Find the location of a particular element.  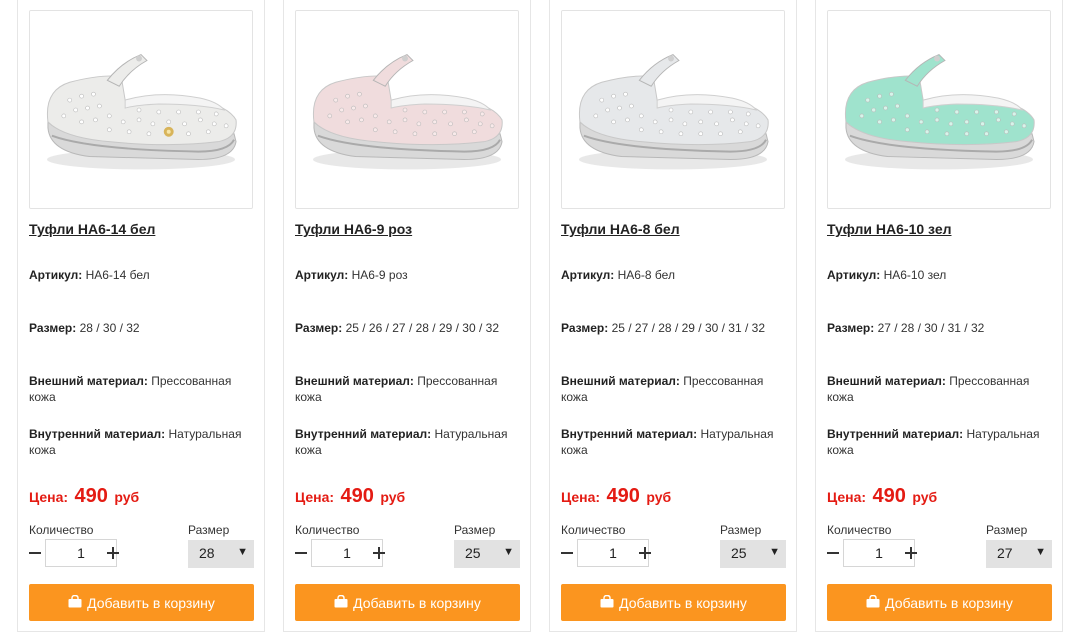

sizes-row: Размер: 28 / 30 / 32 is located at coordinates (141, 328).